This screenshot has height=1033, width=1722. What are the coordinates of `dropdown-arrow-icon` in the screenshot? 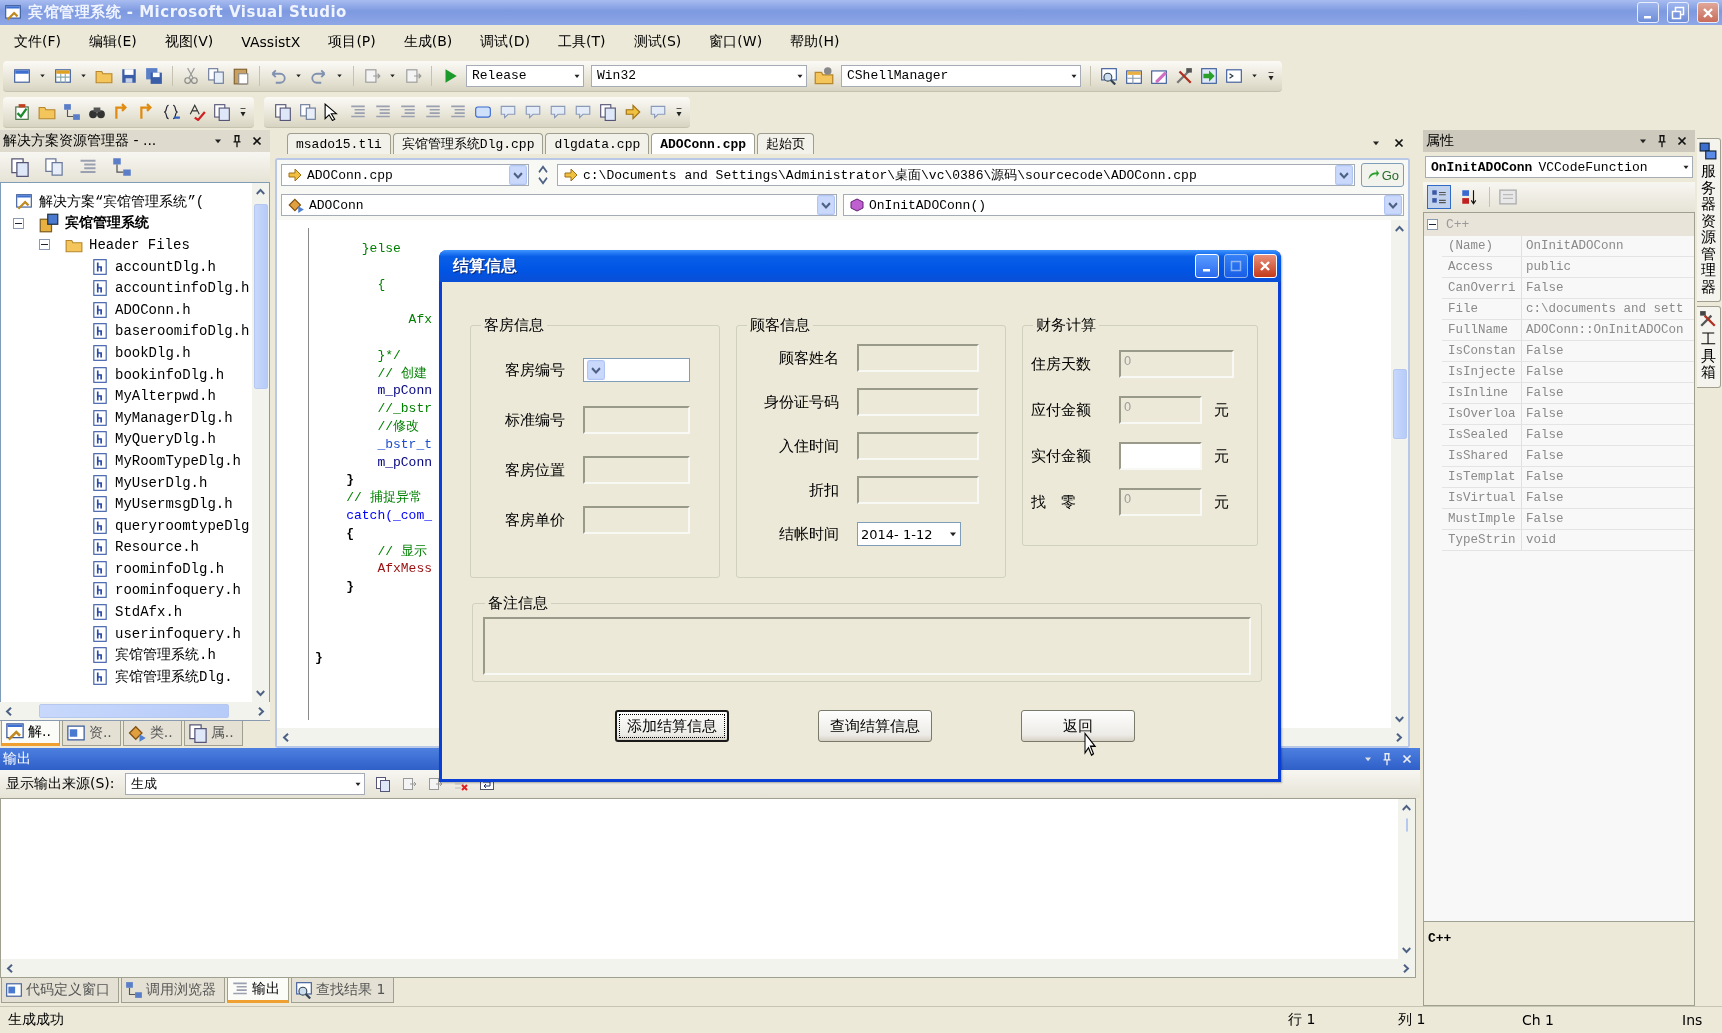 It's located at (1343, 175).